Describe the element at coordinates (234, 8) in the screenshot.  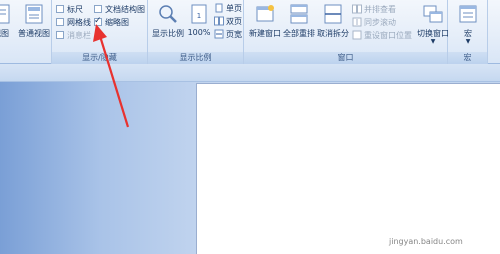
I see `one-page-label: 单页` at that location.